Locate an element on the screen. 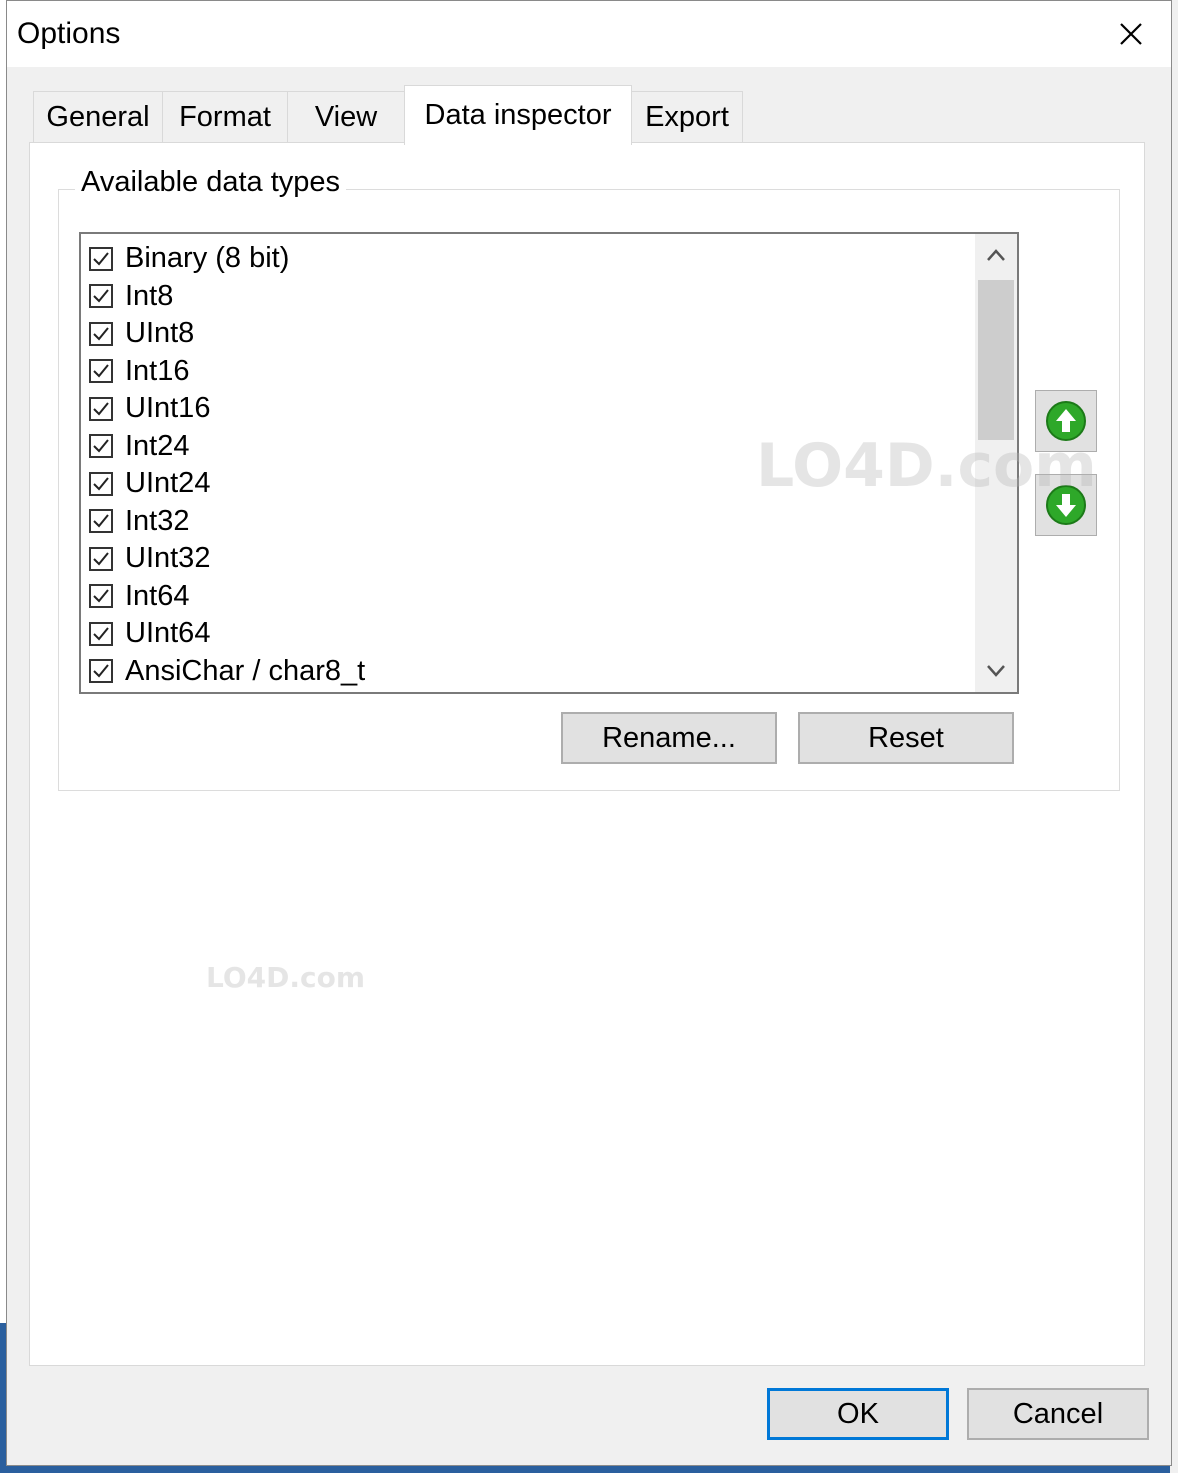  tab-data-inspector: Data inspector is located at coordinates (518, 115).